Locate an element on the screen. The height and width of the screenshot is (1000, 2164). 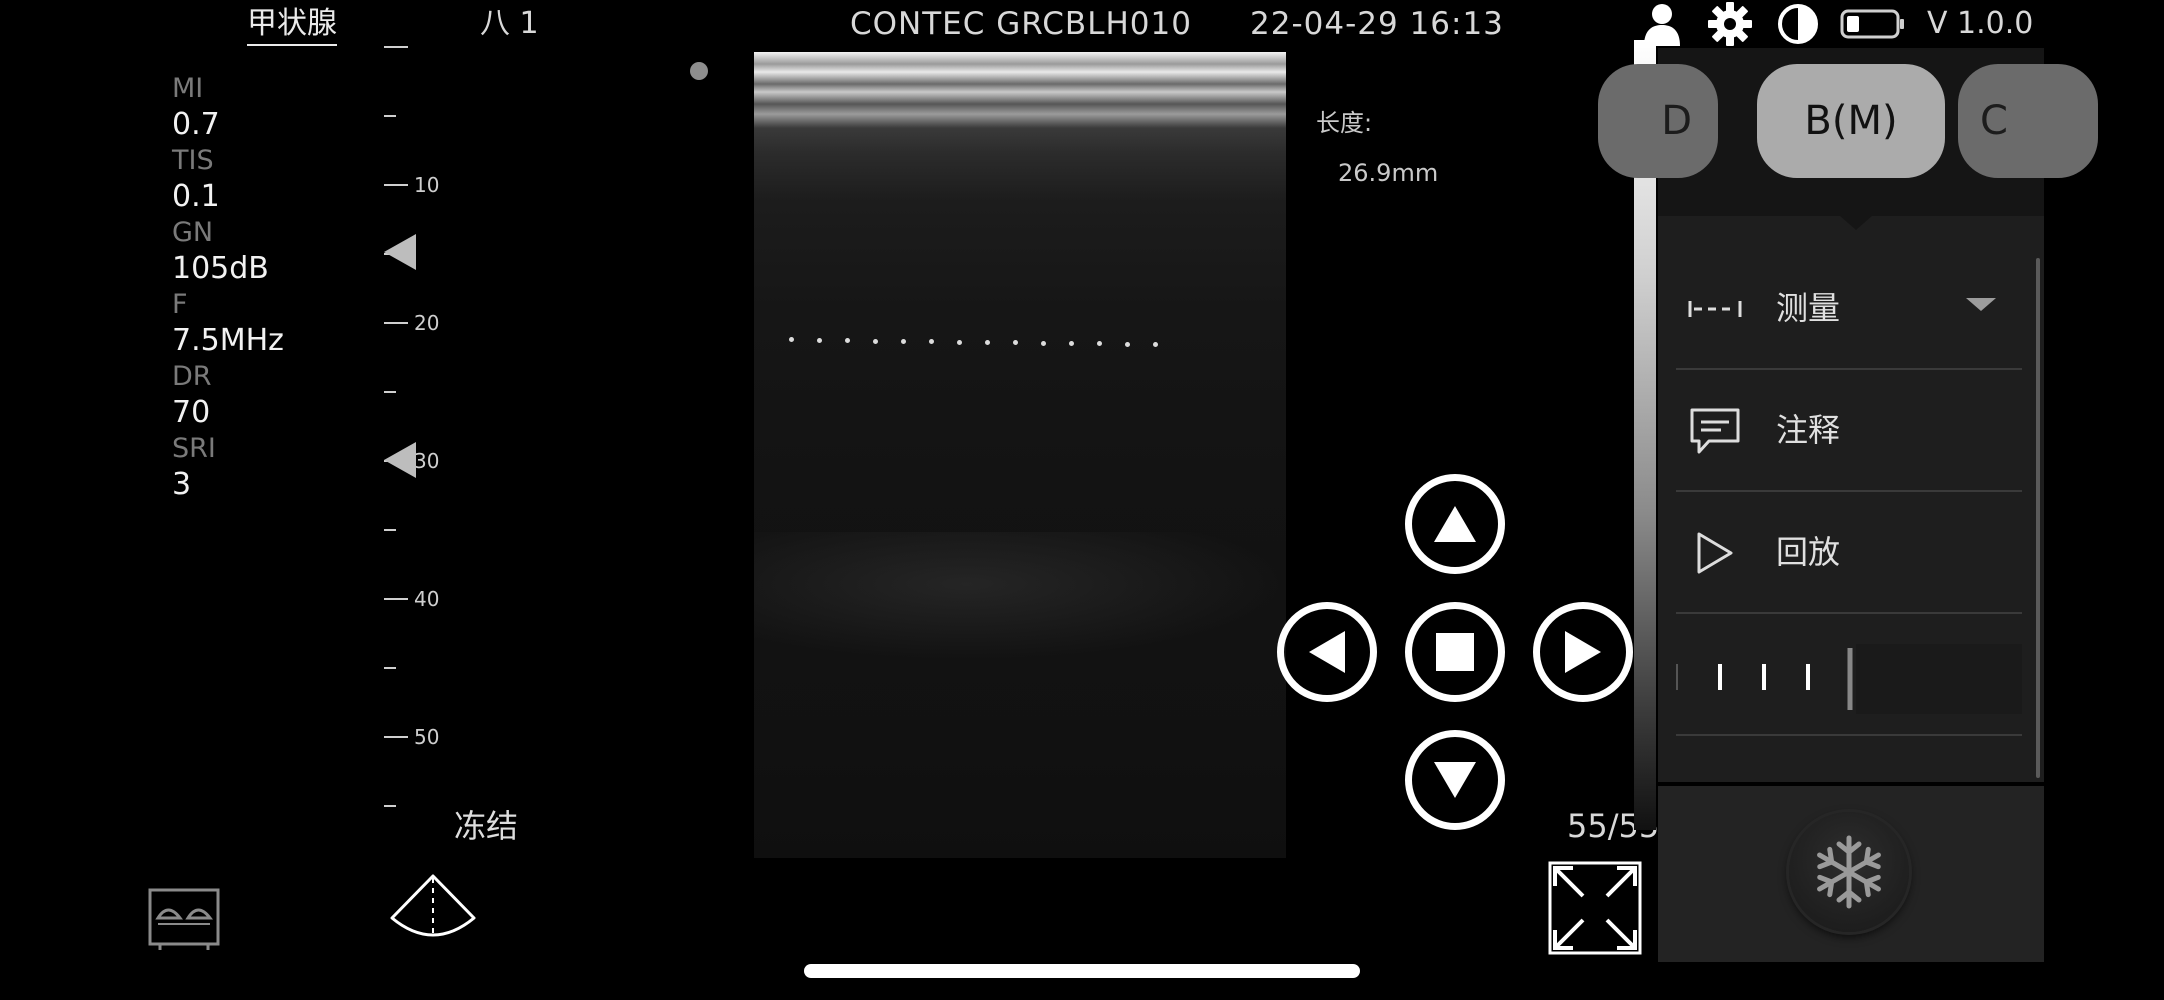
triangle-right-icon is located at coordinates (1583, 652).